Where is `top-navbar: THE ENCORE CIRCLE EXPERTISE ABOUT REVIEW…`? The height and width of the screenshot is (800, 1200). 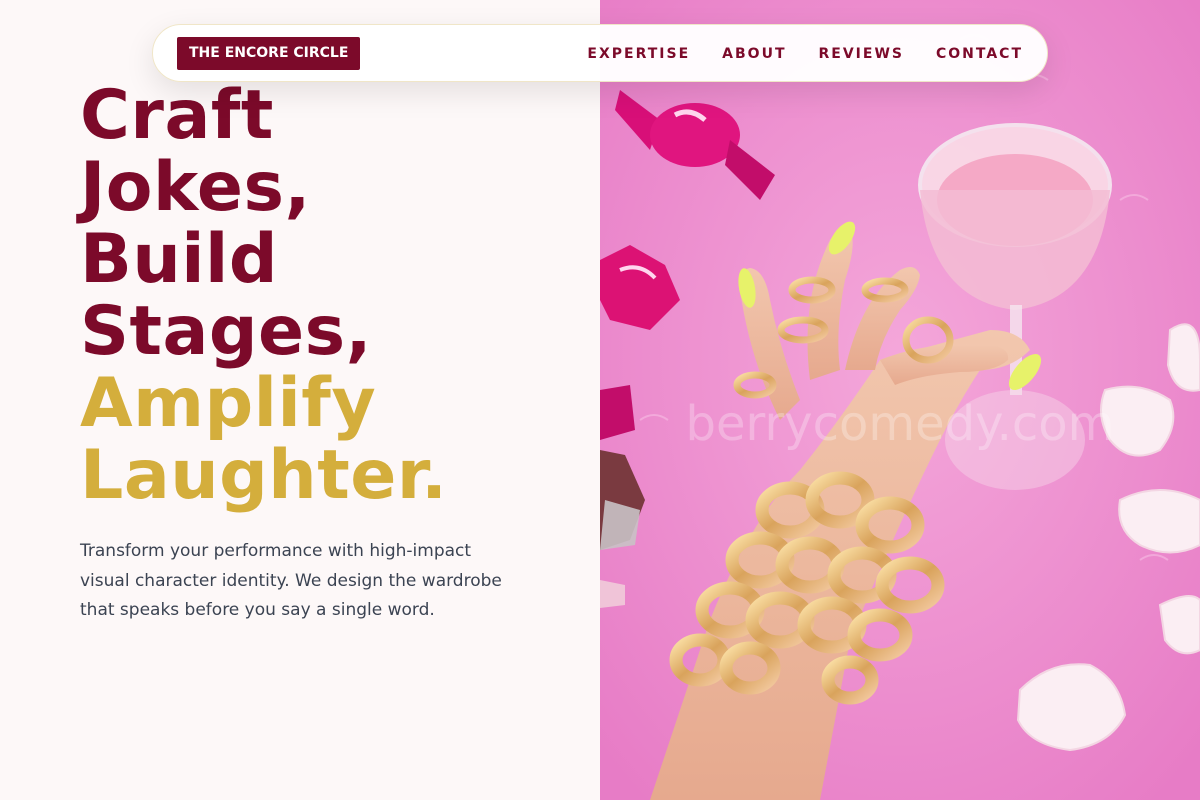
top-navbar: THE ENCORE CIRCLE EXPERTISE ABOUT REVIEW… is located at coordinates (600, 53).